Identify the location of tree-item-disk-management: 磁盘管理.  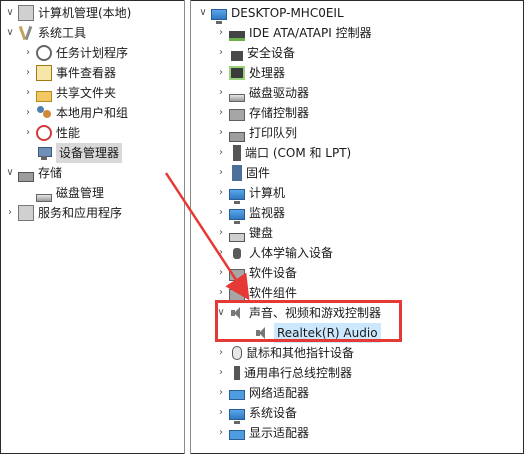
(70, 193).